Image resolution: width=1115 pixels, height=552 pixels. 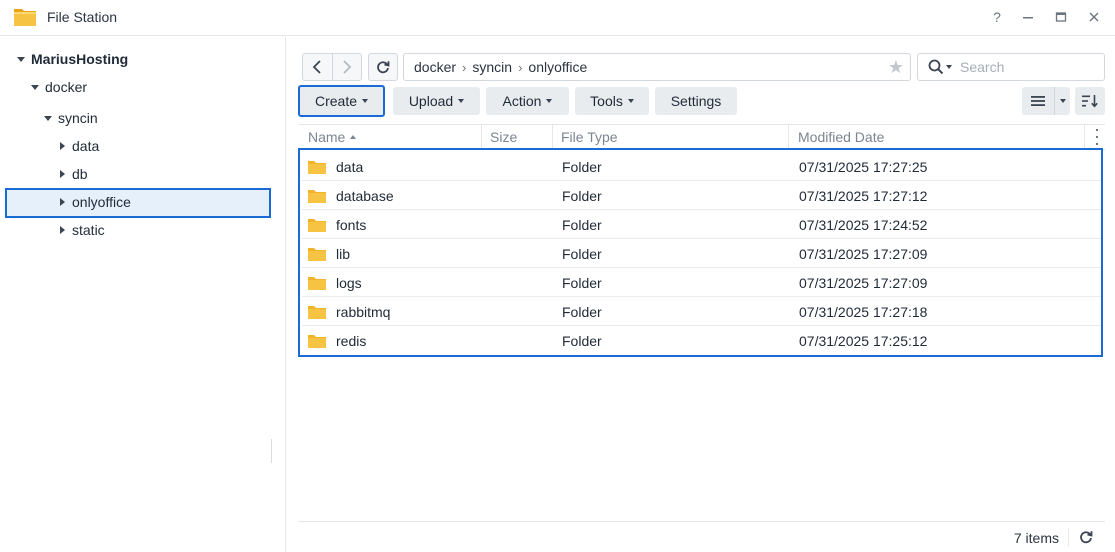 I want to click on column-header-name: Name, so click(x=332, y=137).